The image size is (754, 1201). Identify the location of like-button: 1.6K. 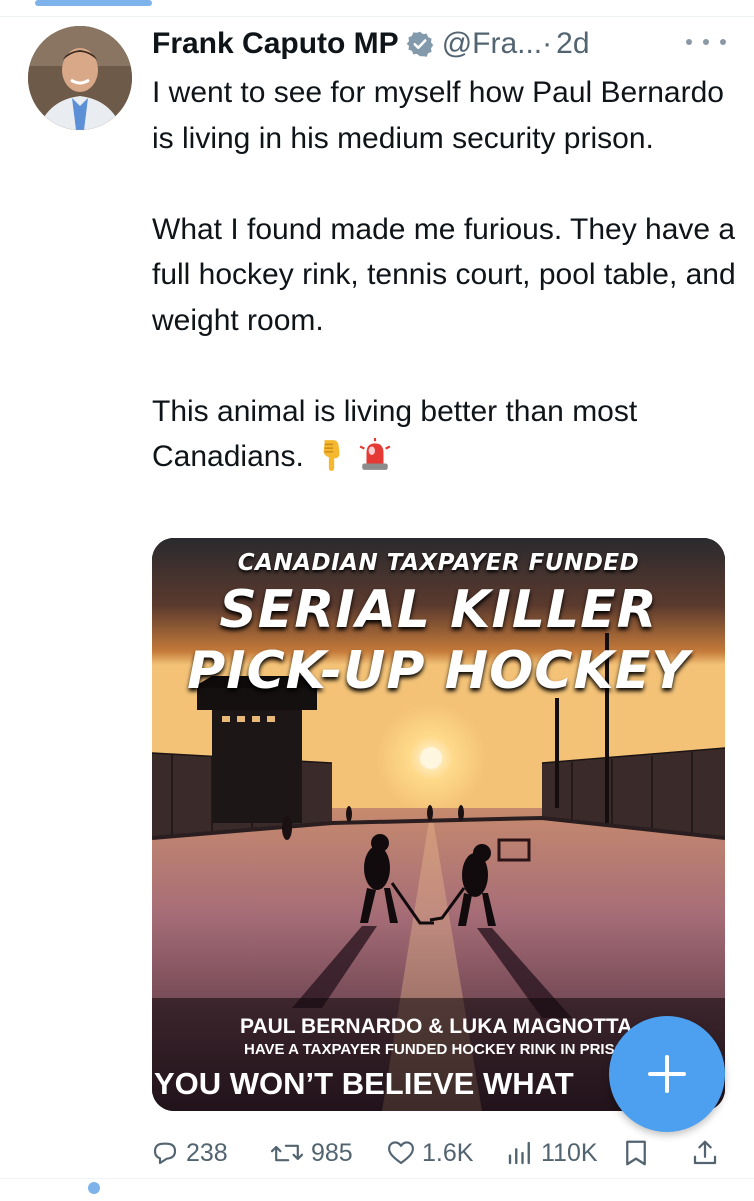
(429, 1153).